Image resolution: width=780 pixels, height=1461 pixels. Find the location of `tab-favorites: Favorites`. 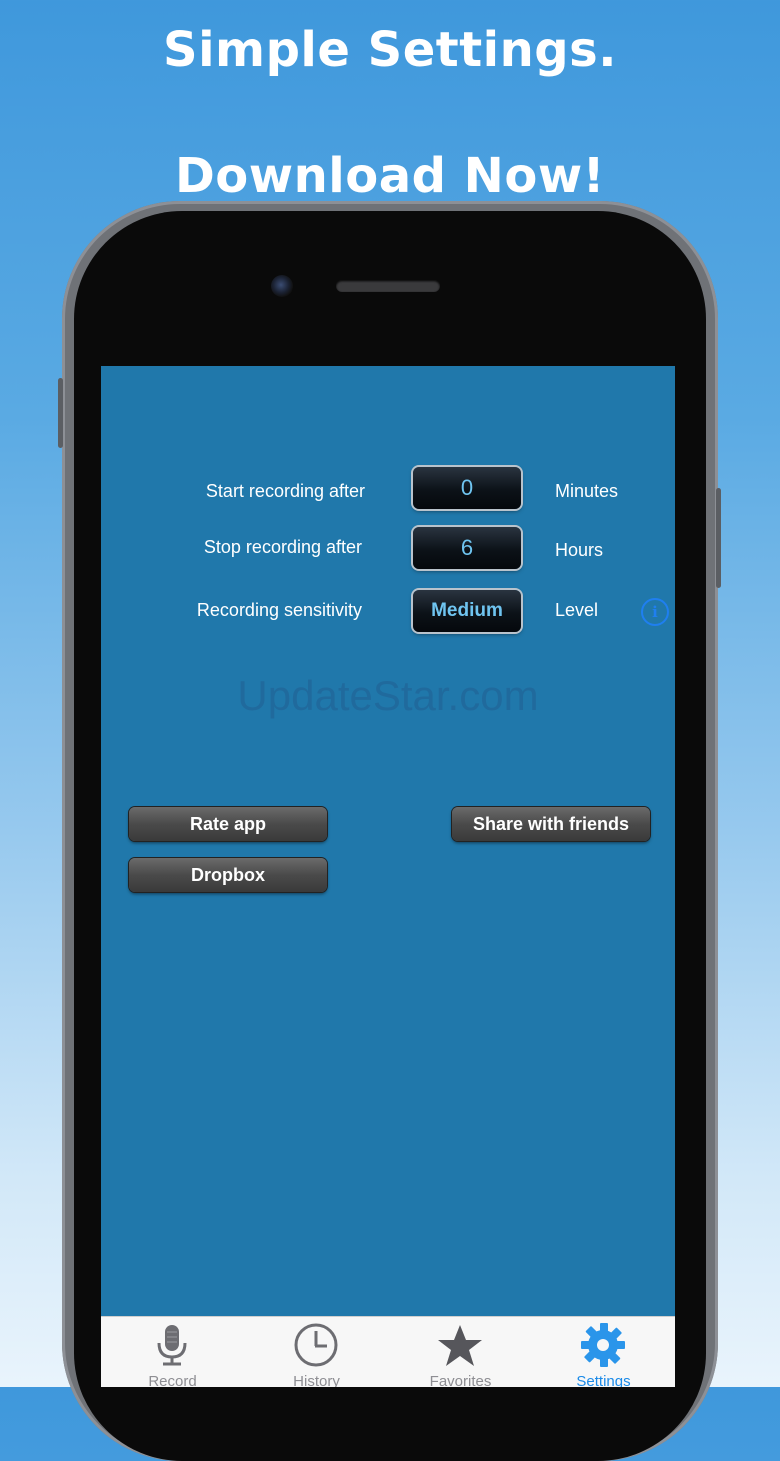

tab-favorites: Favorites is located at coordinates (460, 1352).